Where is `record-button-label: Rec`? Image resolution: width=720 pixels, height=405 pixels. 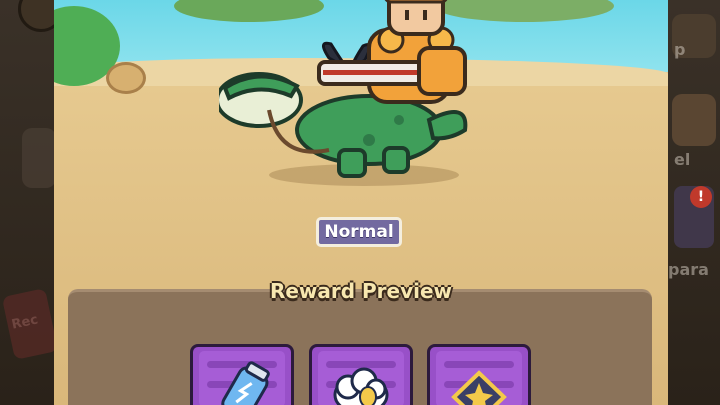
record-button-label: Rec is located at coordinates (25, 322).